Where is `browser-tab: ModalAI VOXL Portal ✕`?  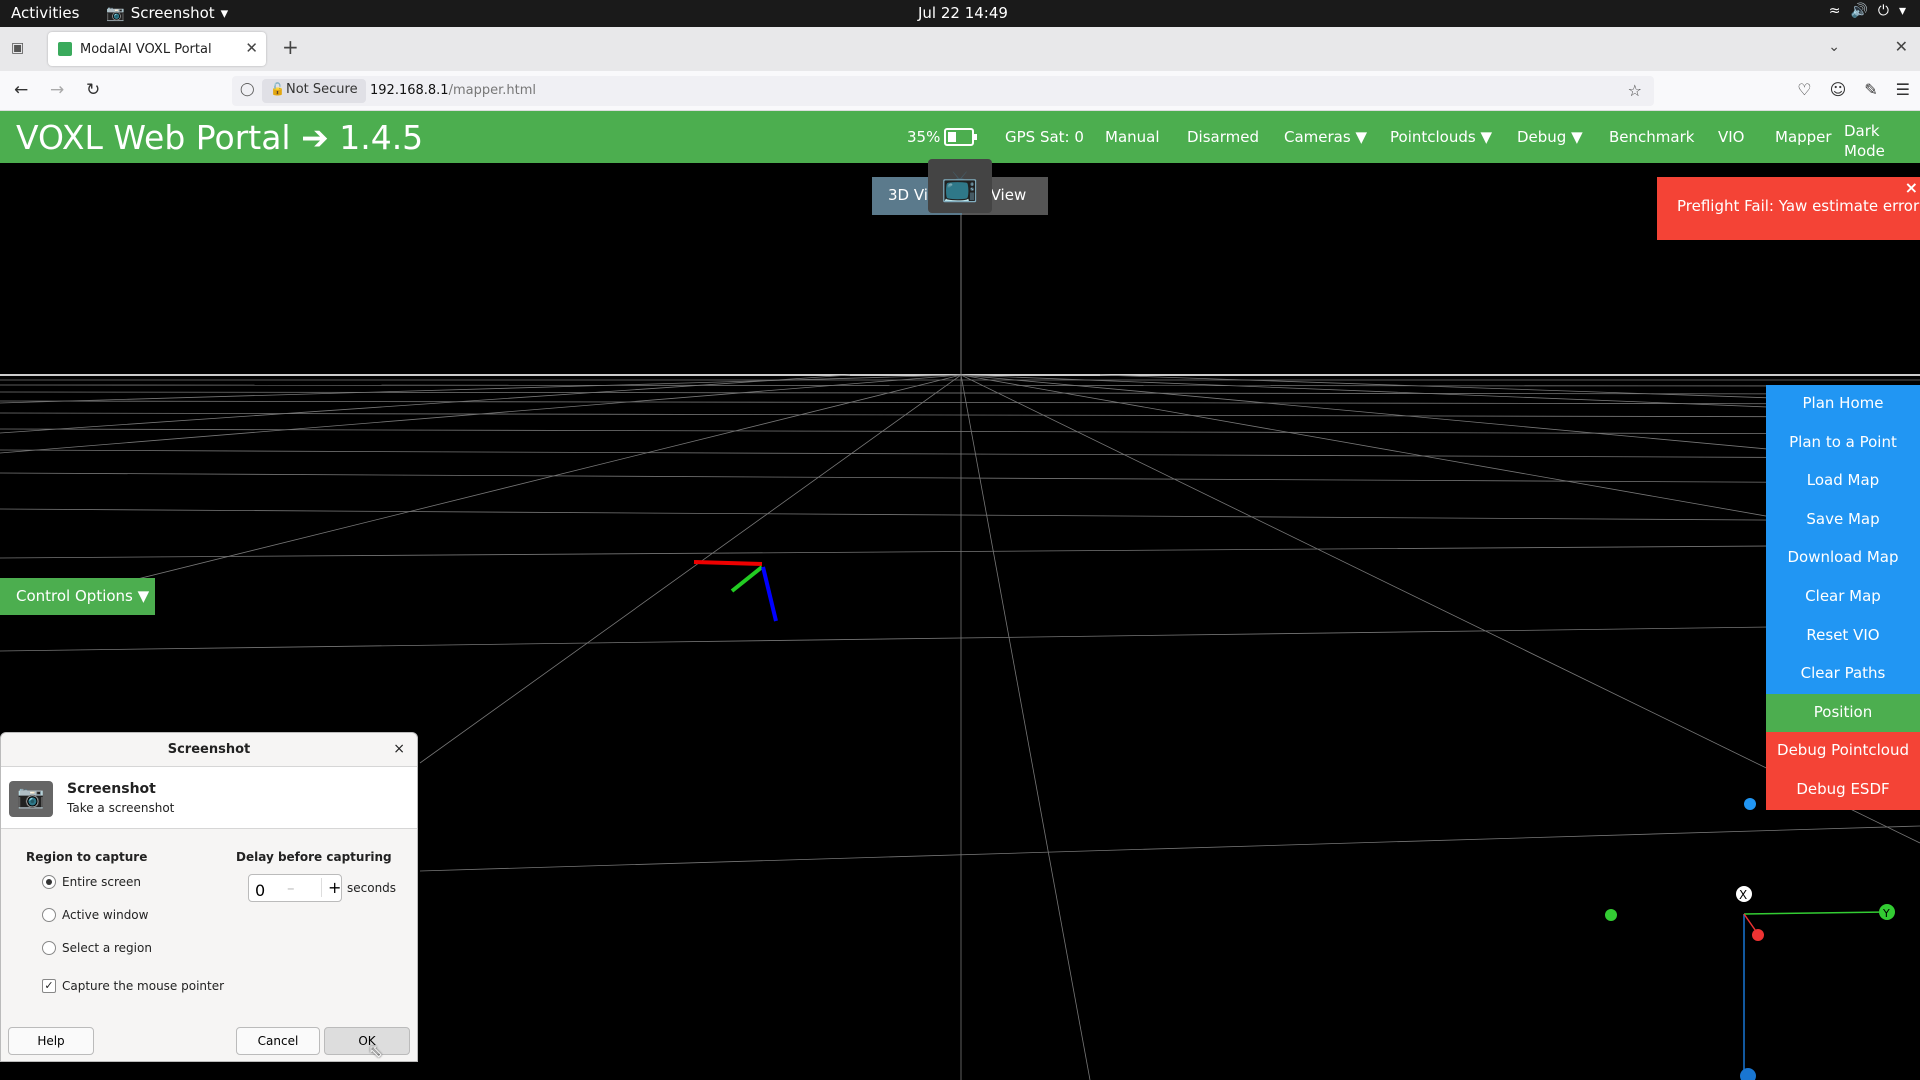
browser-tab: ModalAI VOXL Portal ✕ is located at coordinates (157, 49).